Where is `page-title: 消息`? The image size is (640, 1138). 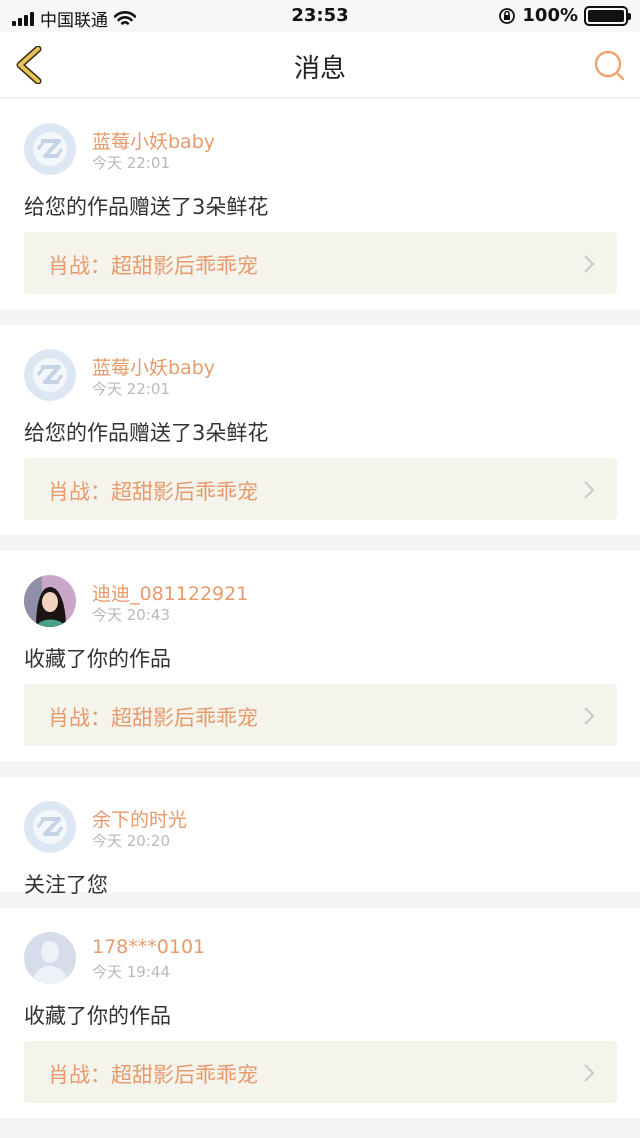
page-title: 消息 is located at coordinates (319, 69).